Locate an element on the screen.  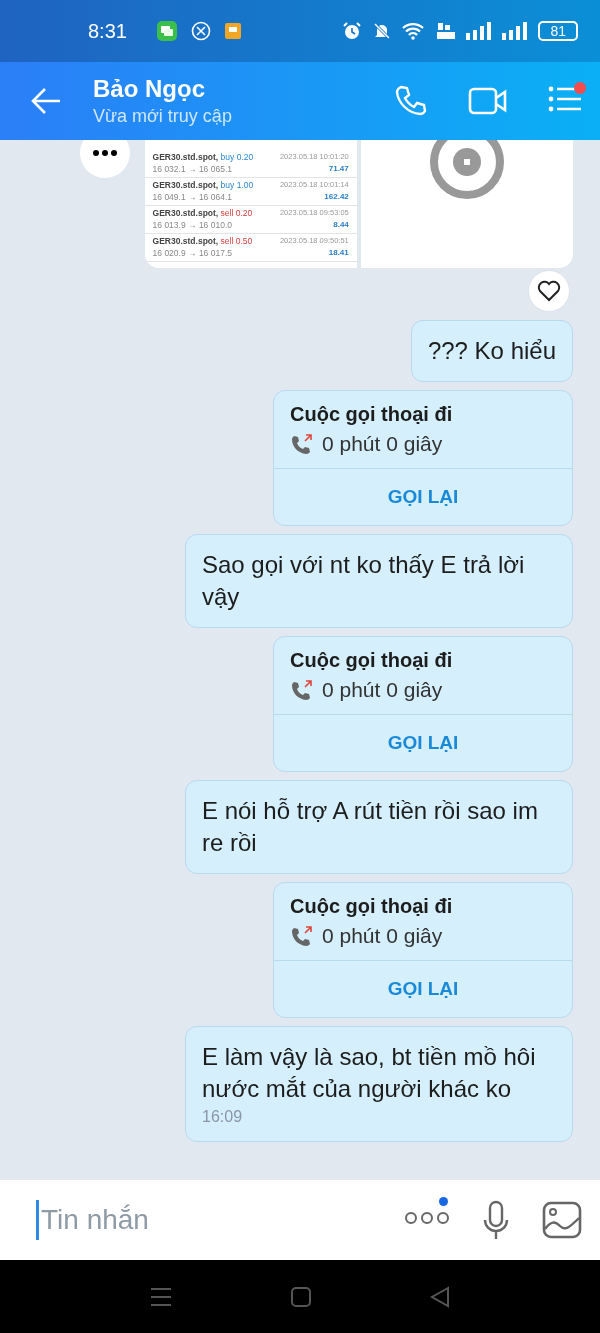
menu-icon is located at coordinates (565, 99).